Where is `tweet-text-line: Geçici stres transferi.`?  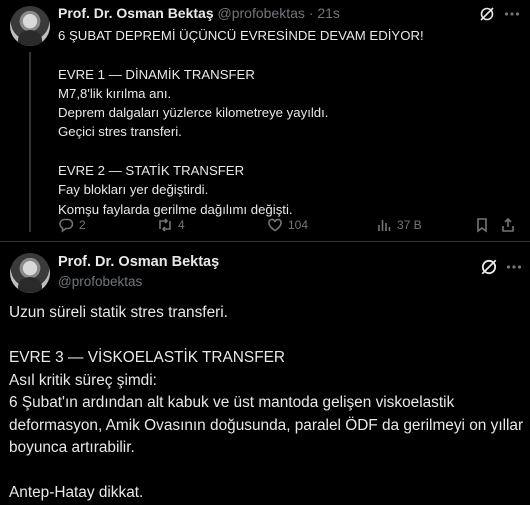
tweet-text-line: Geçici stres transferi. is located at coordinates (120, 132).